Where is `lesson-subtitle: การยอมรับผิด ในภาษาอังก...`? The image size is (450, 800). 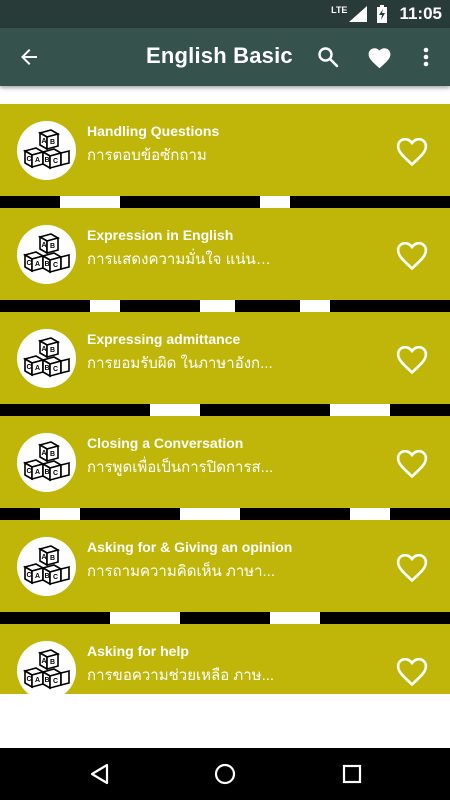 lesson-subtitle: การยอมรับผิด ในภาษาอังก... is located at coordinates (180, 363).